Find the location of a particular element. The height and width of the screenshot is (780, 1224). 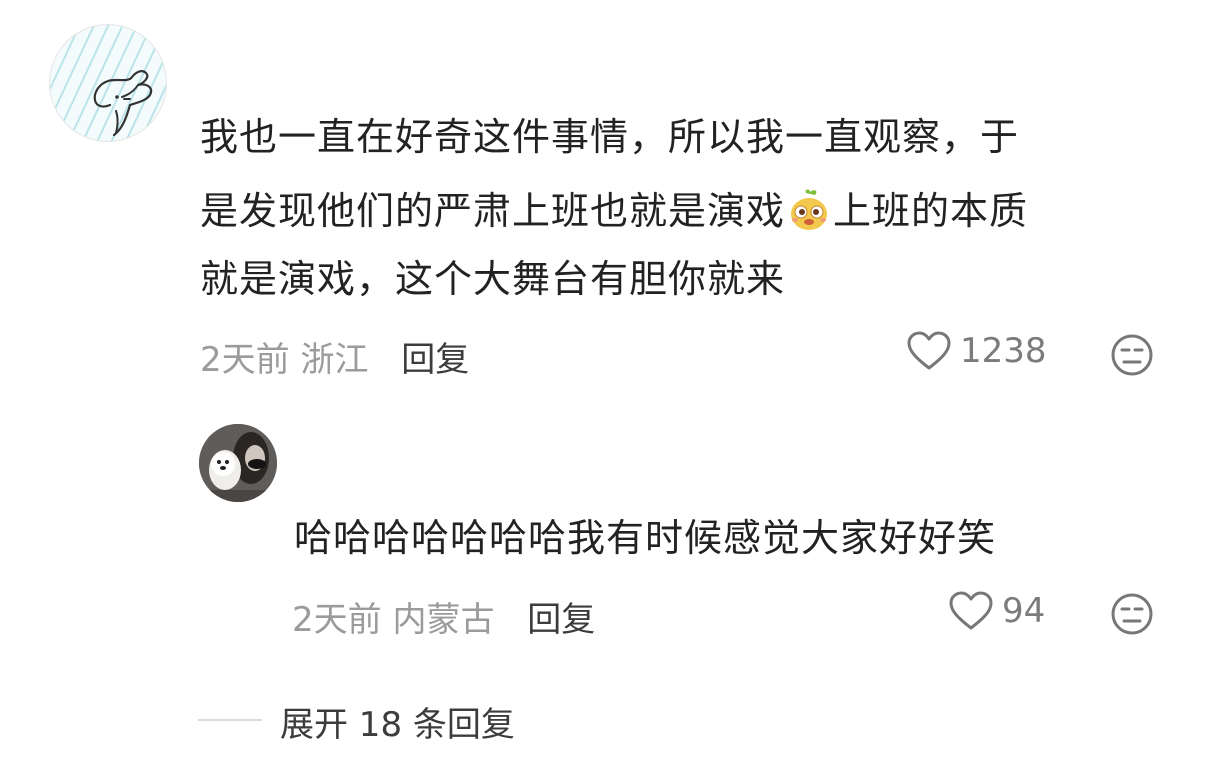

like-button: 94 is located at coordinates (996, 611).